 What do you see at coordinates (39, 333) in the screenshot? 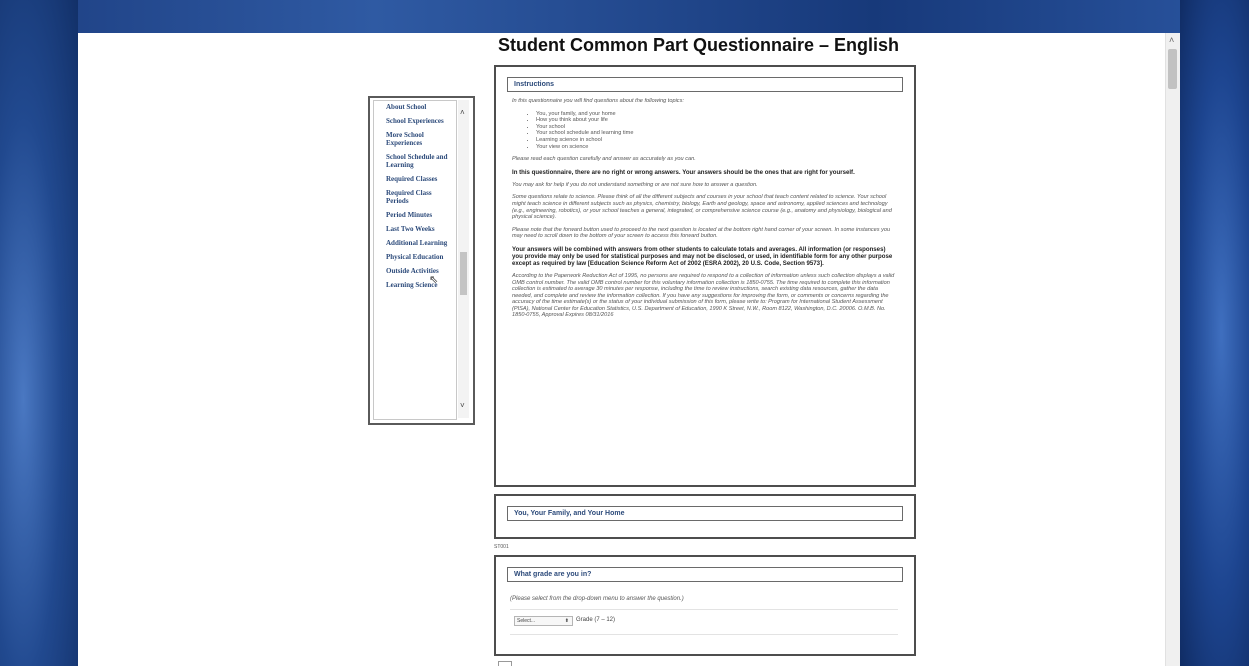
I see `desktop-background-left` at bounding box center [39, 333].